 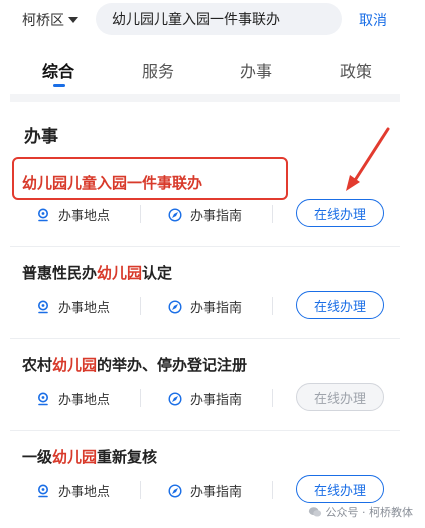 I want to click on region-selector: 柯桥区, so click(x=50, y=20).